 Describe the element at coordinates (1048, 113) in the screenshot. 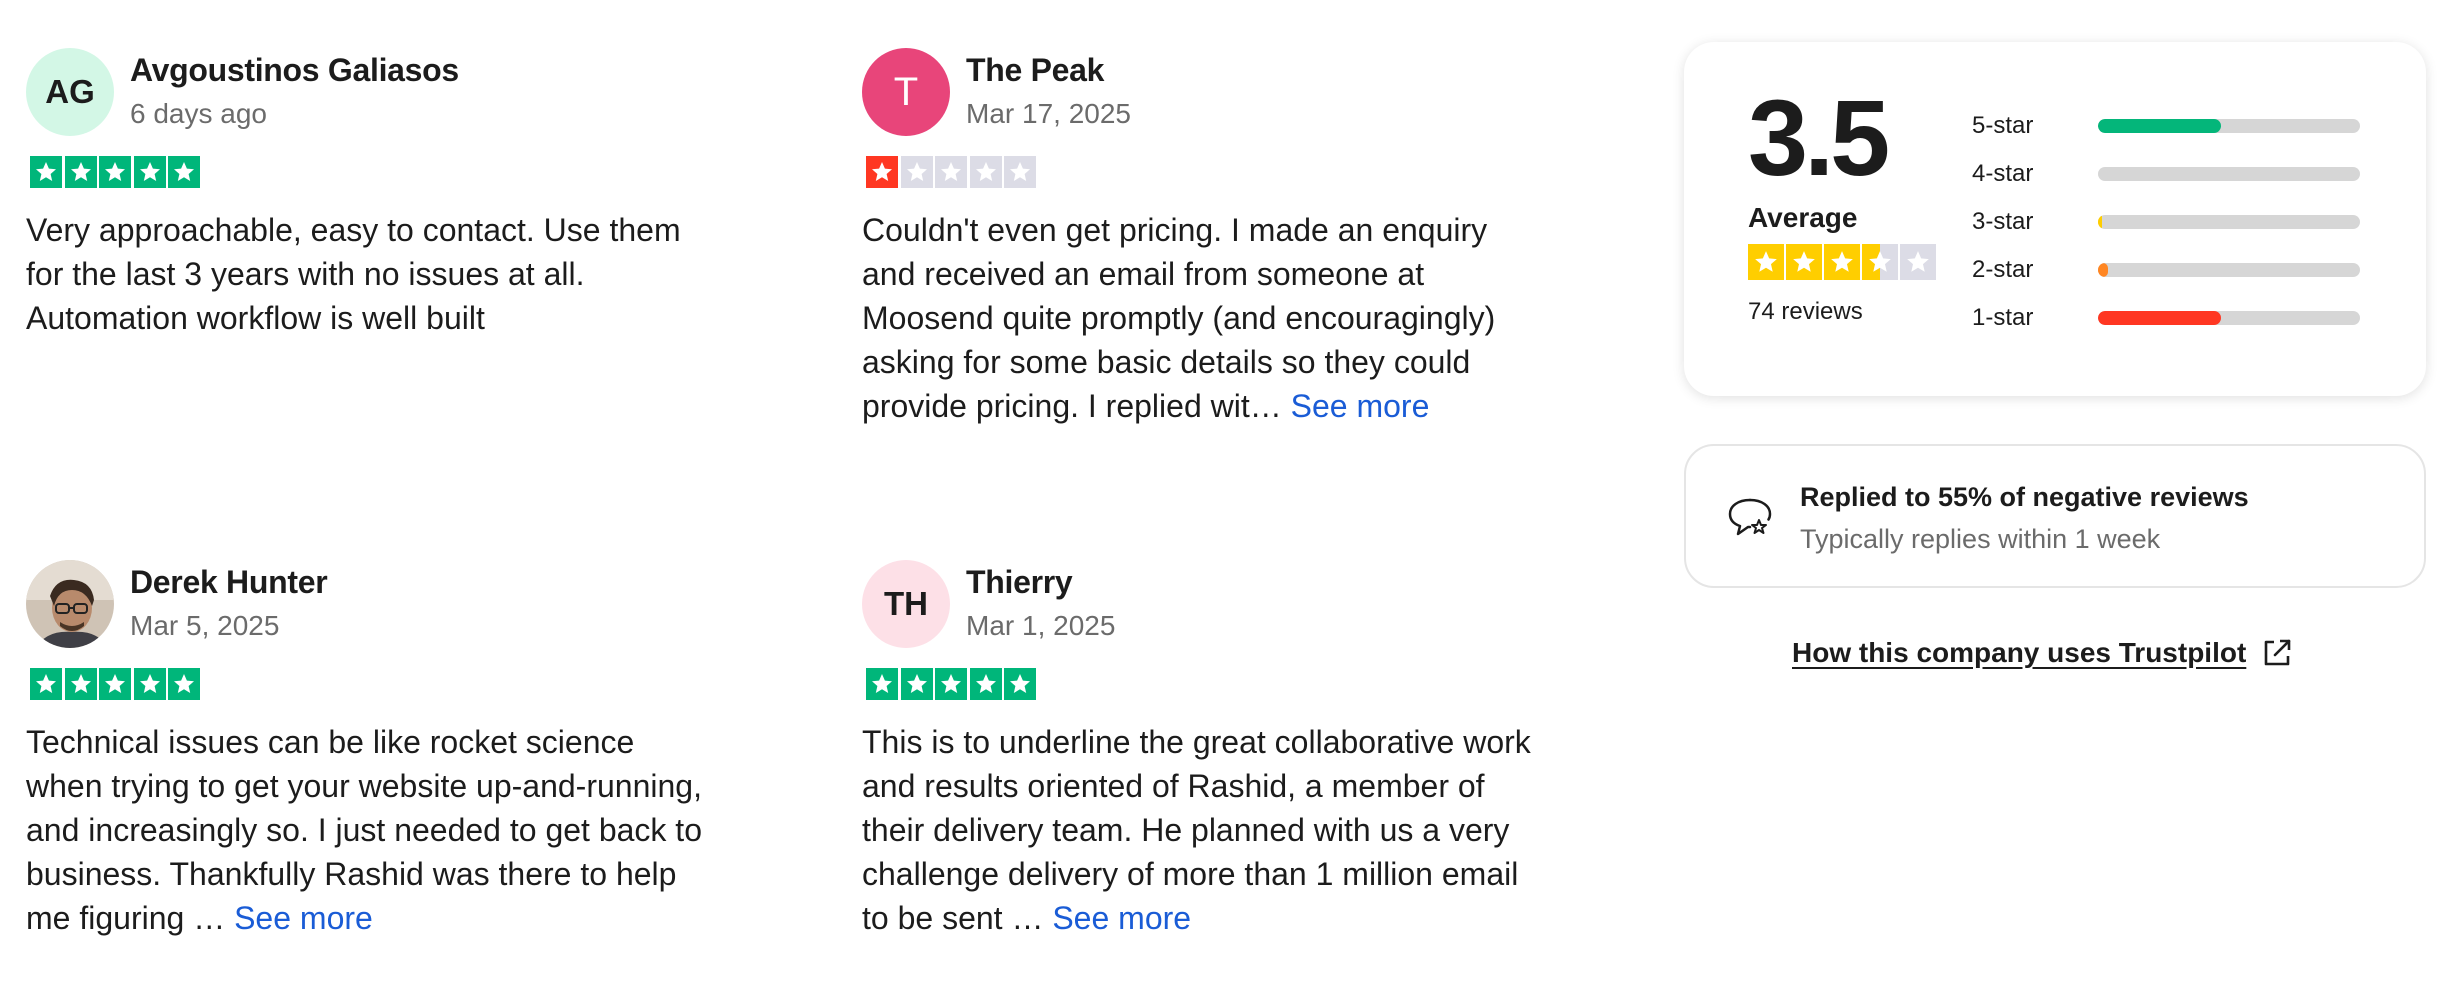

I see `review-date: Mar 17, 2025` at that location.